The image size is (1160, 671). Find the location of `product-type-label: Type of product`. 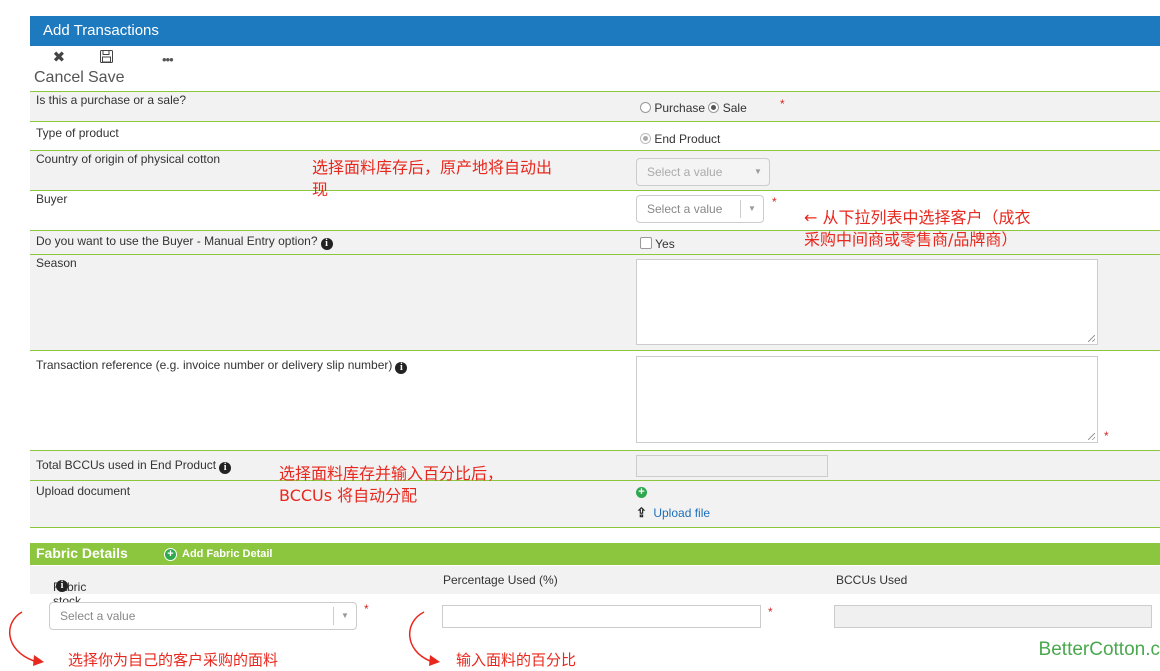

product-type-label: Type of product is located at coordinates (77, 133).